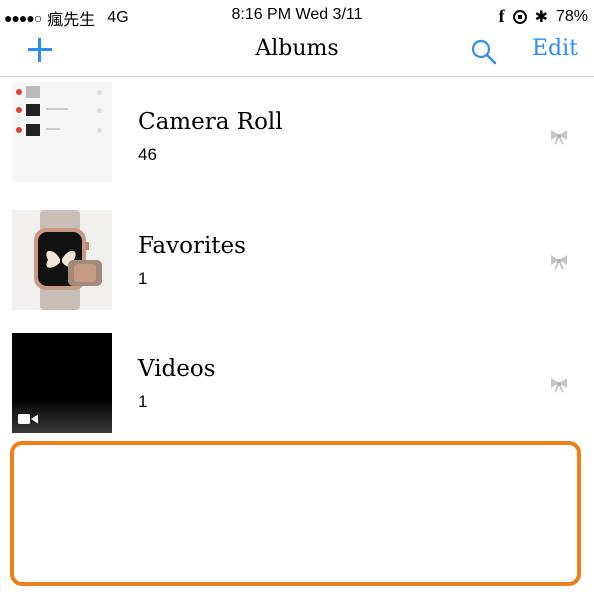  Describe the element at coordinates (28, 419) in the screenshot. I see `video-camera-icon` at that location.